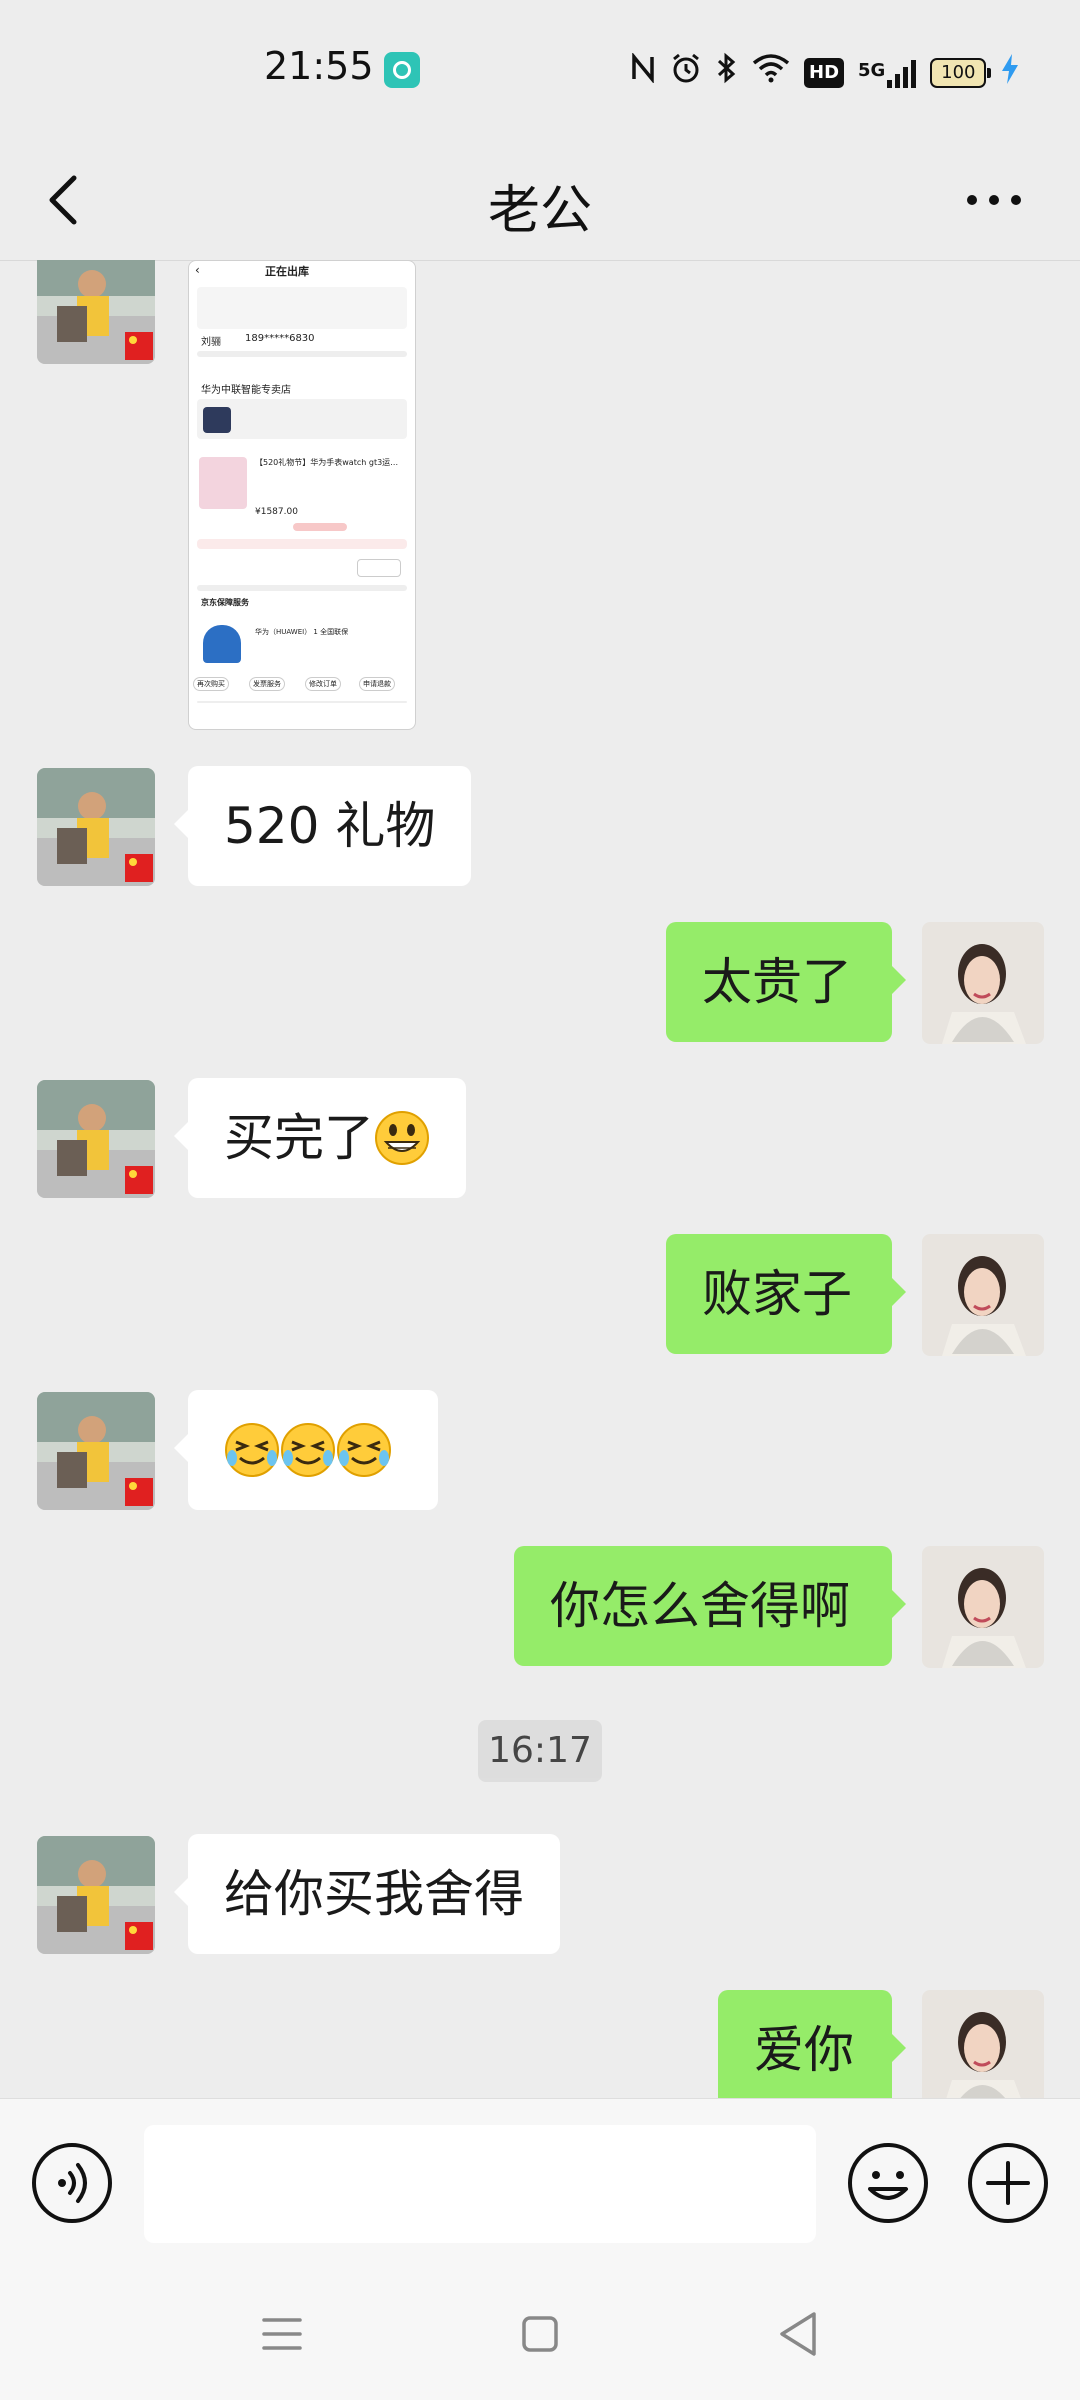  What do you see at coordinates (367, 1894) in the screenshot?
I see `message-bubble-incoming: 给你买我舍得` at bounding box center [367, 1894].